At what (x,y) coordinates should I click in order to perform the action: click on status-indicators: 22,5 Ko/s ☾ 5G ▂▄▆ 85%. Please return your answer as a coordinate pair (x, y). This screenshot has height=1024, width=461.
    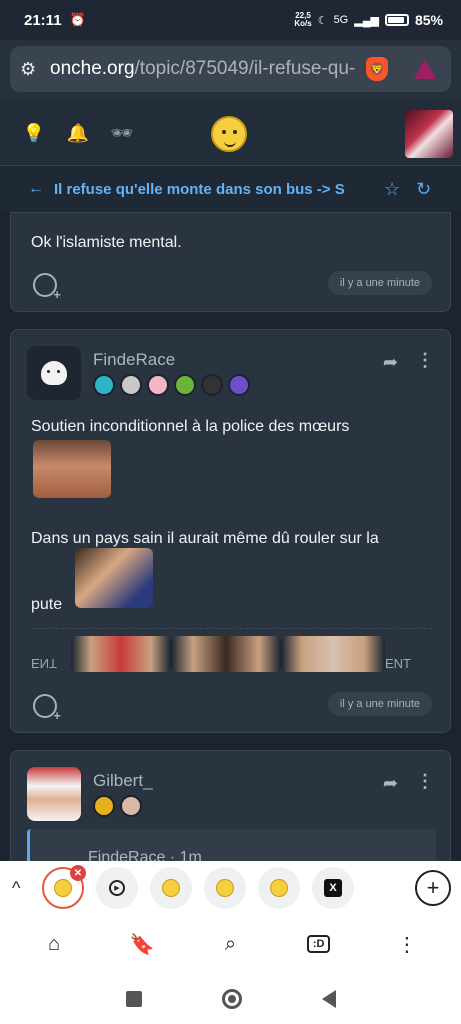
    Looking at the image, I should click on (368, 20).